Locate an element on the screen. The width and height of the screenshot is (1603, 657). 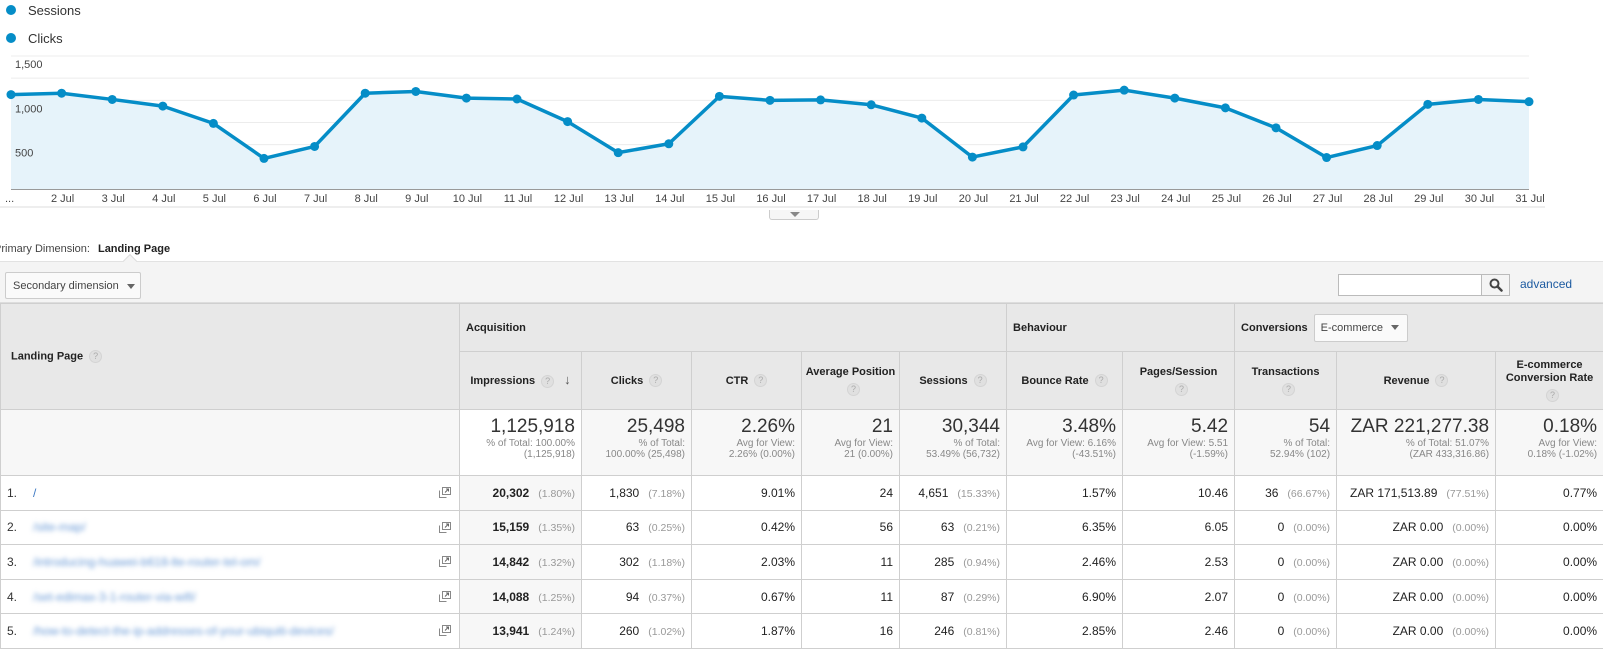
landing-page-cell: 2. /site-map/ is located at coordinates (230, 527).